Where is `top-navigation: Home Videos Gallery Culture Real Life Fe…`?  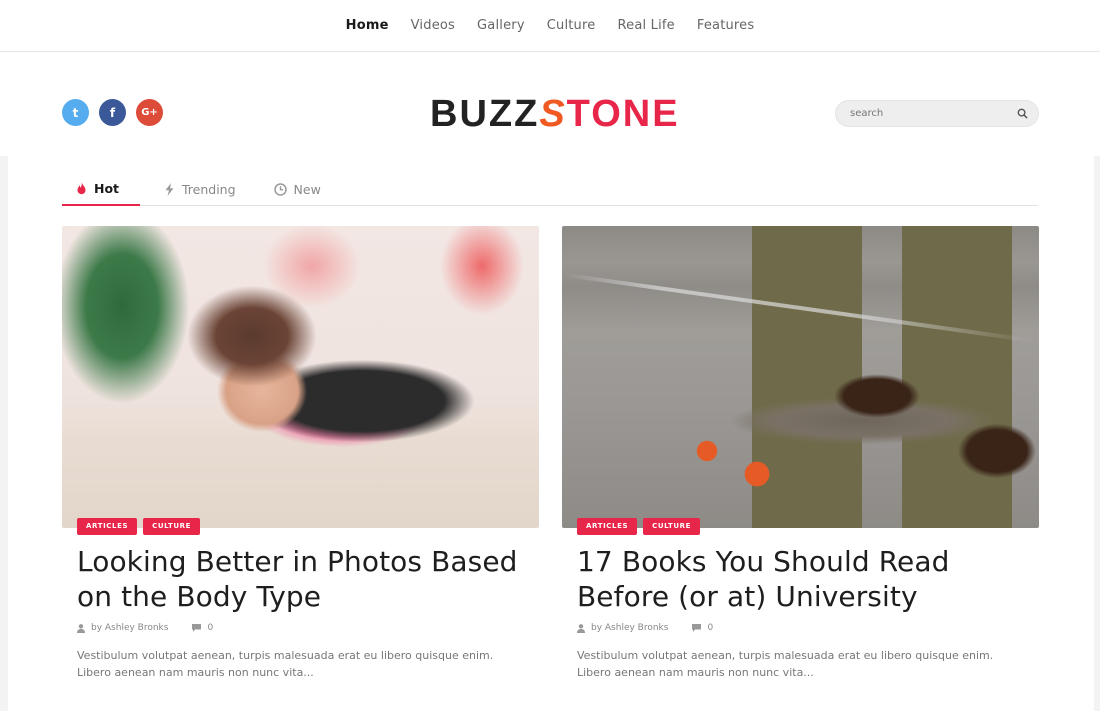 top-navigation: Home Videos Gallery Culture Real Life Fe… is located at coordinates (550, 26).